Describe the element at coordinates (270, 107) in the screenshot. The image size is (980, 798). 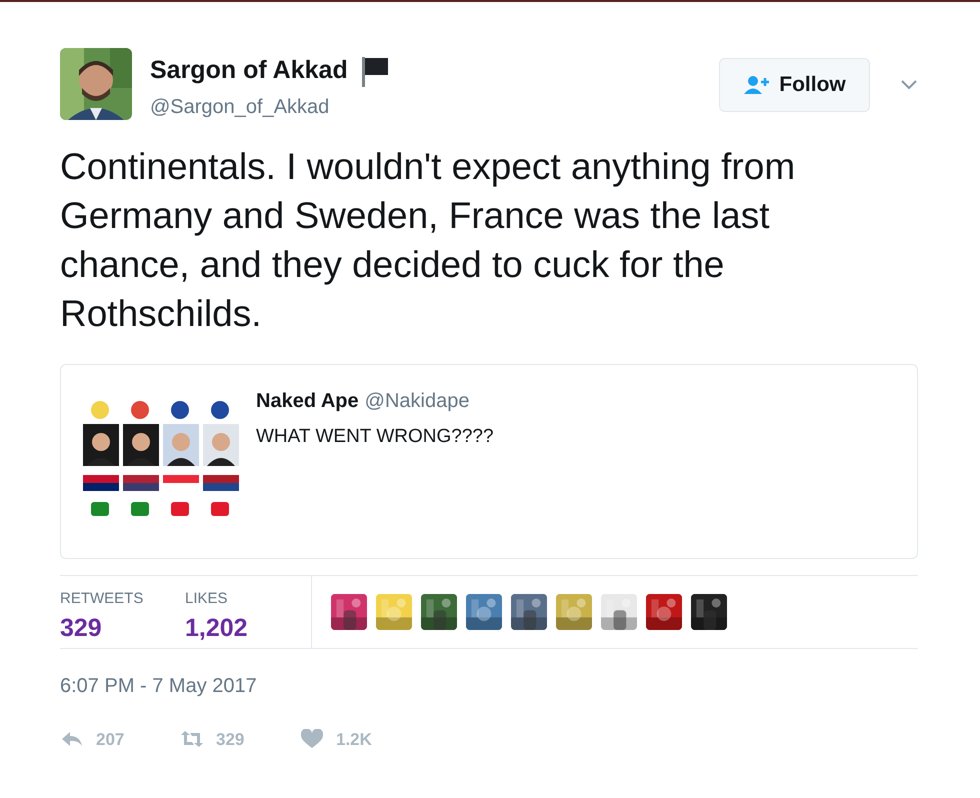
I see `author-handle: @Sargon_of_Akkad` at that location.